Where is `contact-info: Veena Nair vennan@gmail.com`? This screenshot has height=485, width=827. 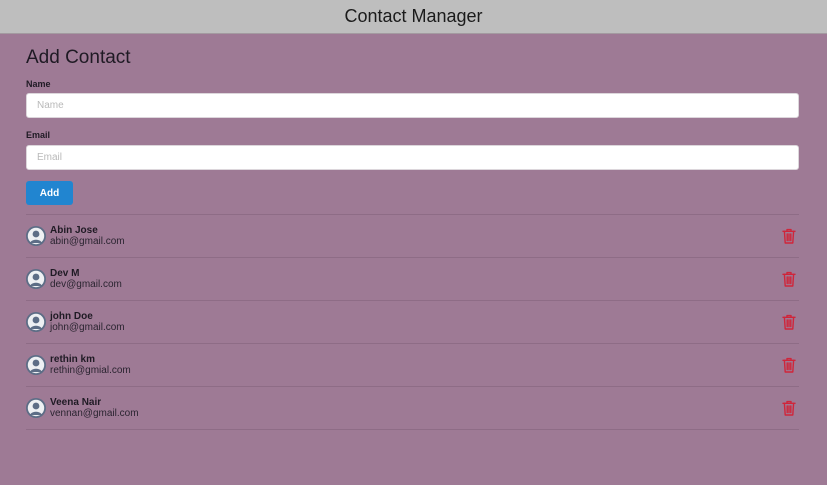 contact-info: Veena Nair vennan@gmail.com is located at coordinates (94, 408).